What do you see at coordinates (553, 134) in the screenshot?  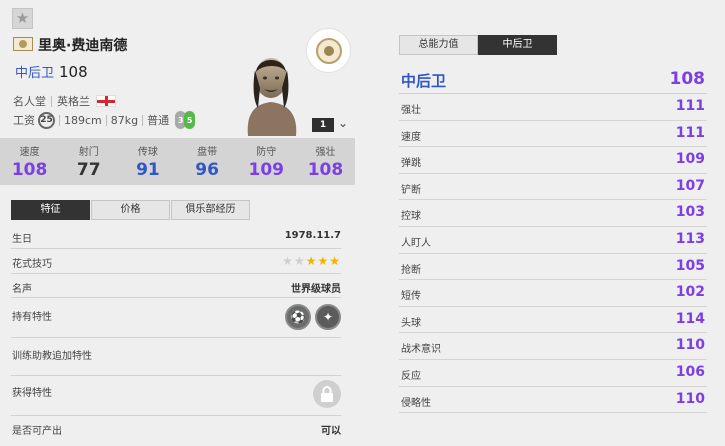 I see `attribute-row: 速度 111` at bounding box center [553, 134].